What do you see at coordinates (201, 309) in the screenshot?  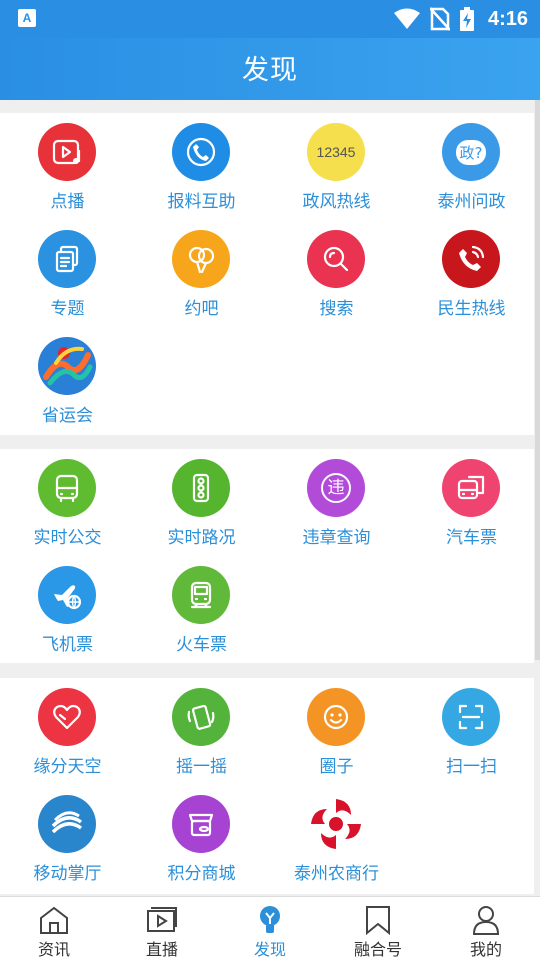 I see `grid-item-label: 约吧` at bounding box center [201, 309].